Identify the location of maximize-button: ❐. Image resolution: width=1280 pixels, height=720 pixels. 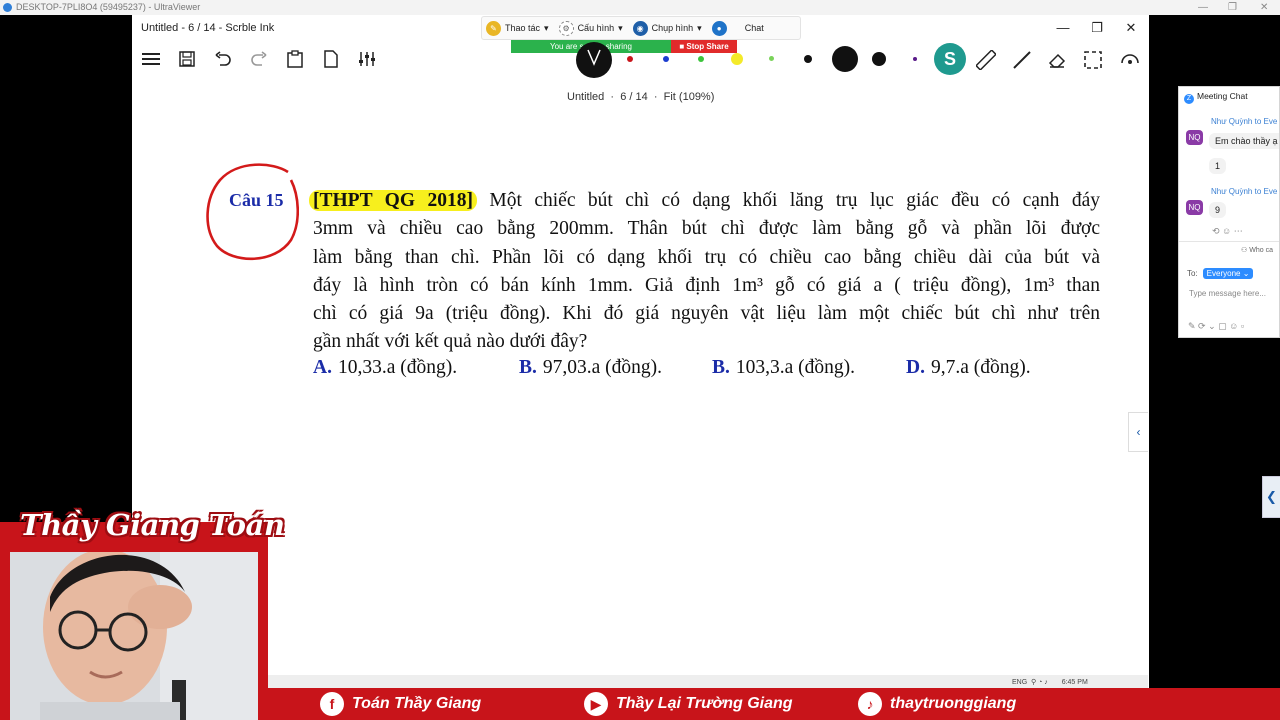
(1097, 28).